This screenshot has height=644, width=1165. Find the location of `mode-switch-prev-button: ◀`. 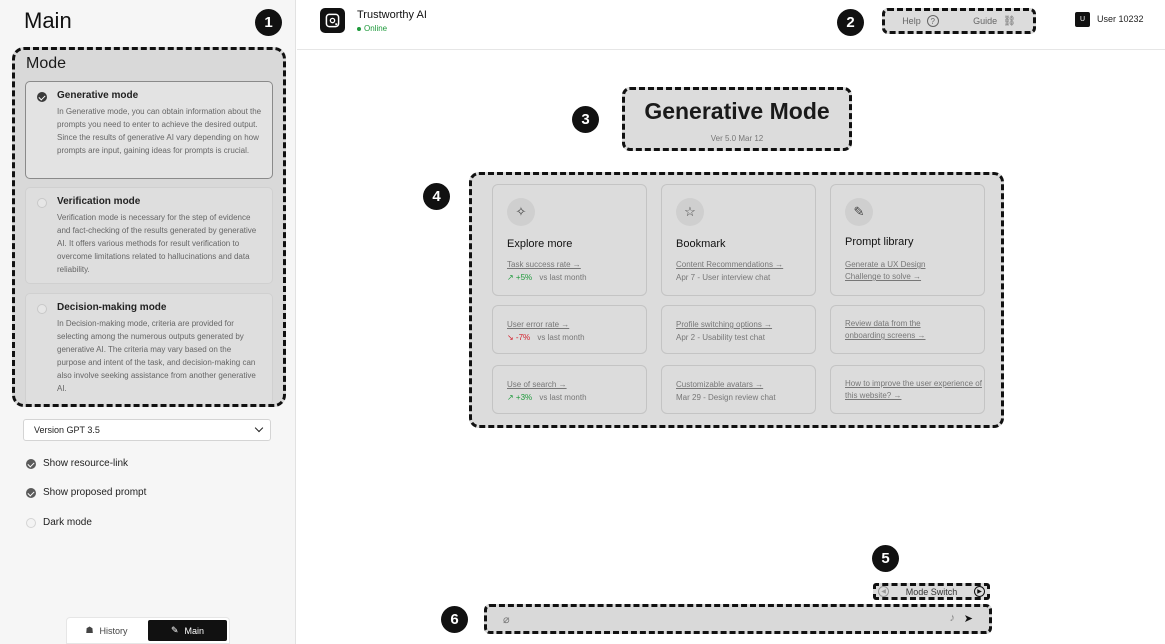

mode-switch-prev-button: ◀ is located at coordinates (883, 591).